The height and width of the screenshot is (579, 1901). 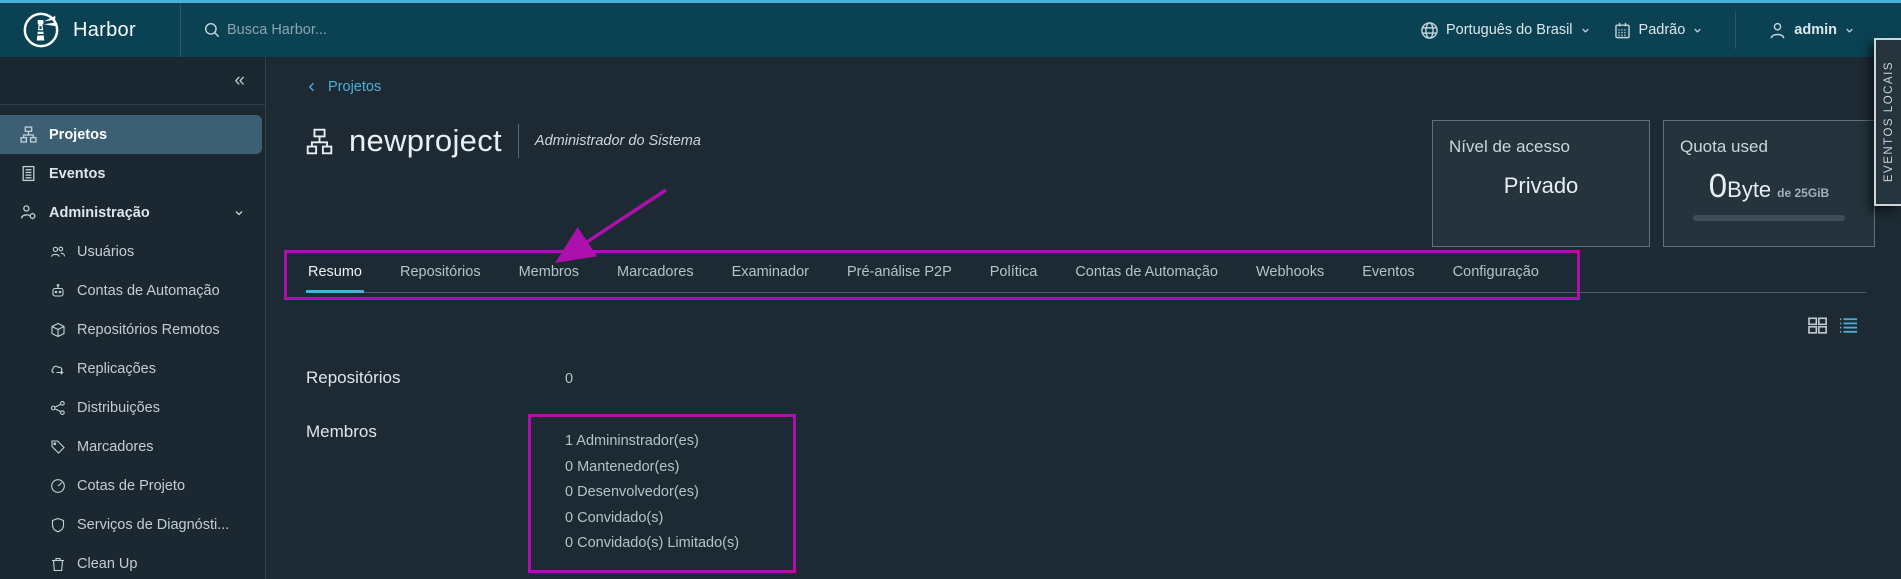 I want to click on language-label: Português do Brasil, so click(x=1509, y=30).